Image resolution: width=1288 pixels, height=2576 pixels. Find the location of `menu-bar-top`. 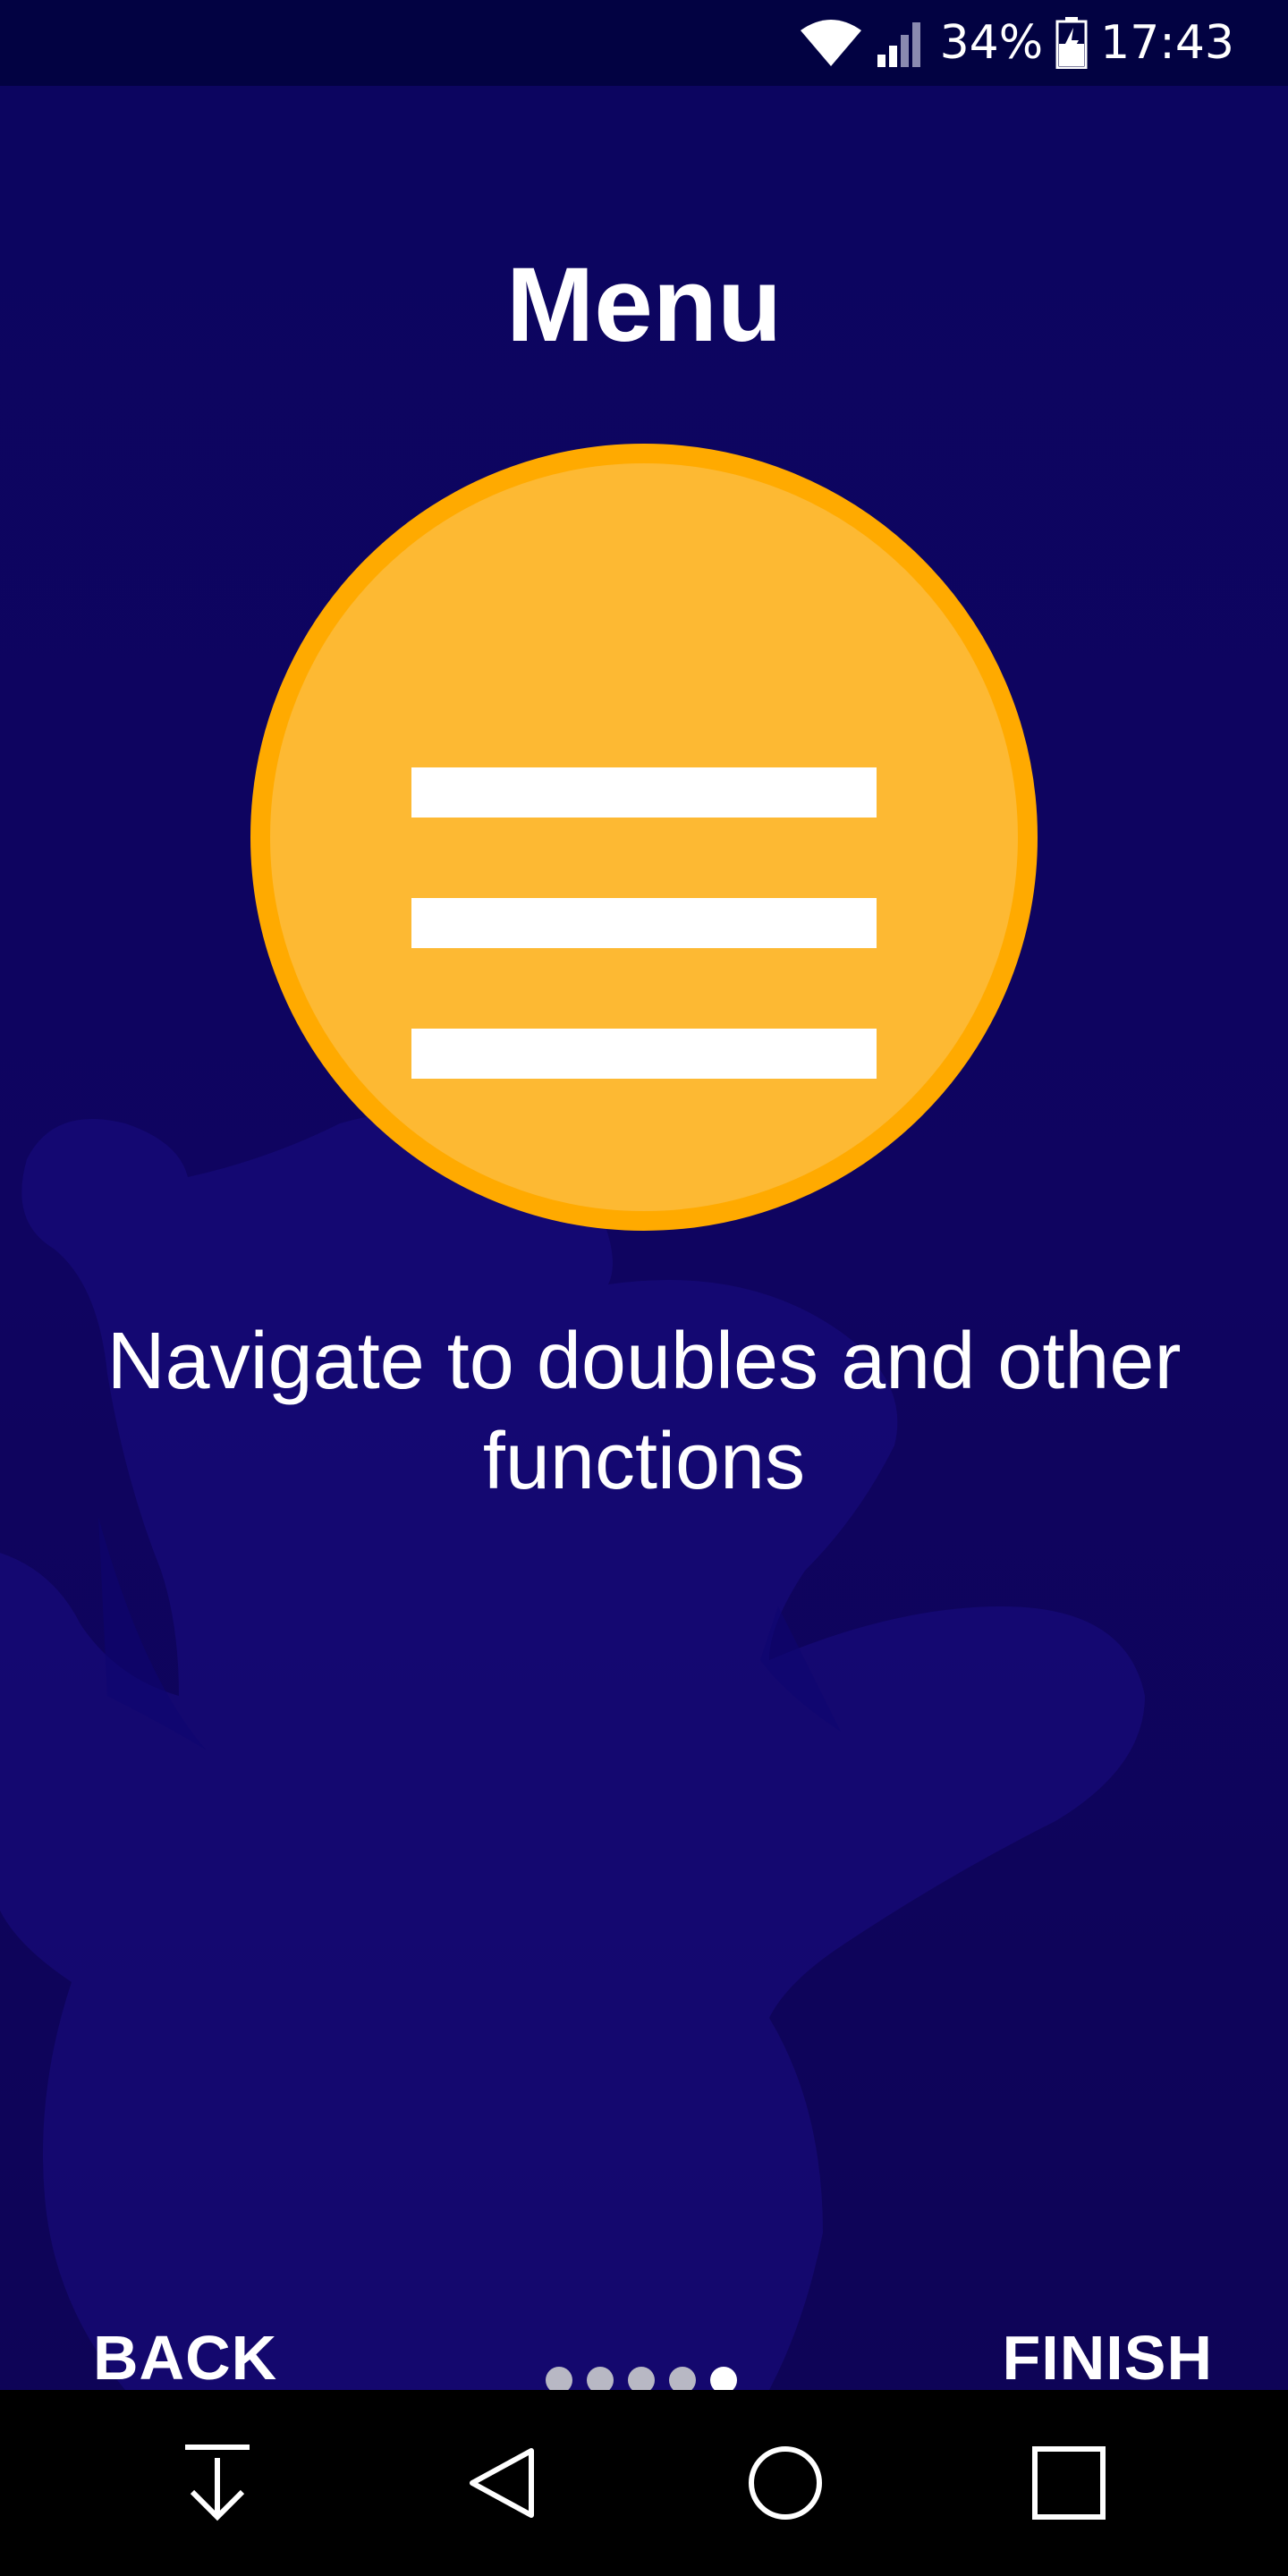

menu-bar-top is located at coordinates (644, 792).